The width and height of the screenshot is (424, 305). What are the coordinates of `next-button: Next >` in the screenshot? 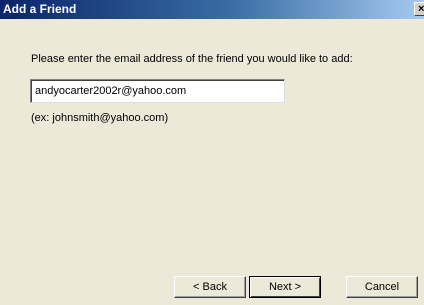 It's located at (285, 287).